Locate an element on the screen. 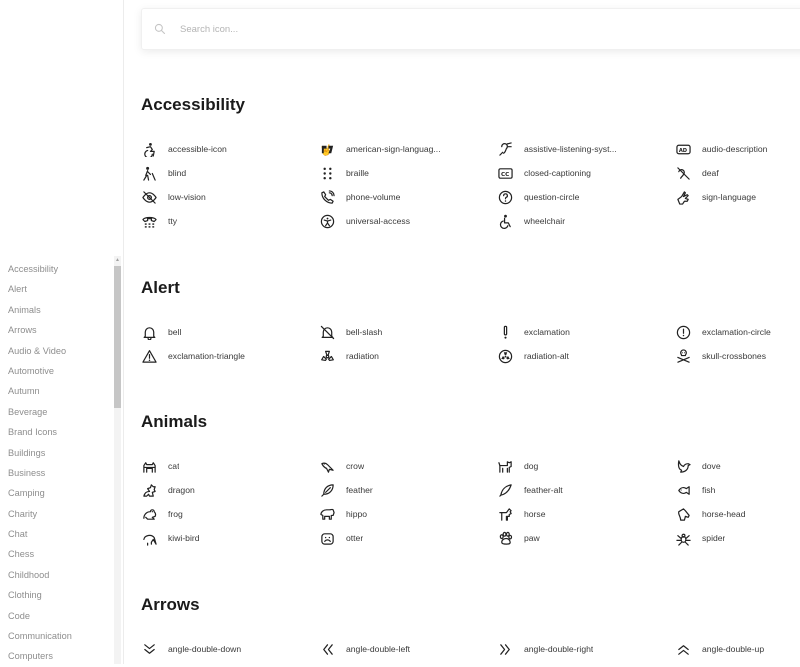 The image size is (800, 667). icon-tile-skull-crossbones: skull-crossbones is located at coordinates (737, 356).